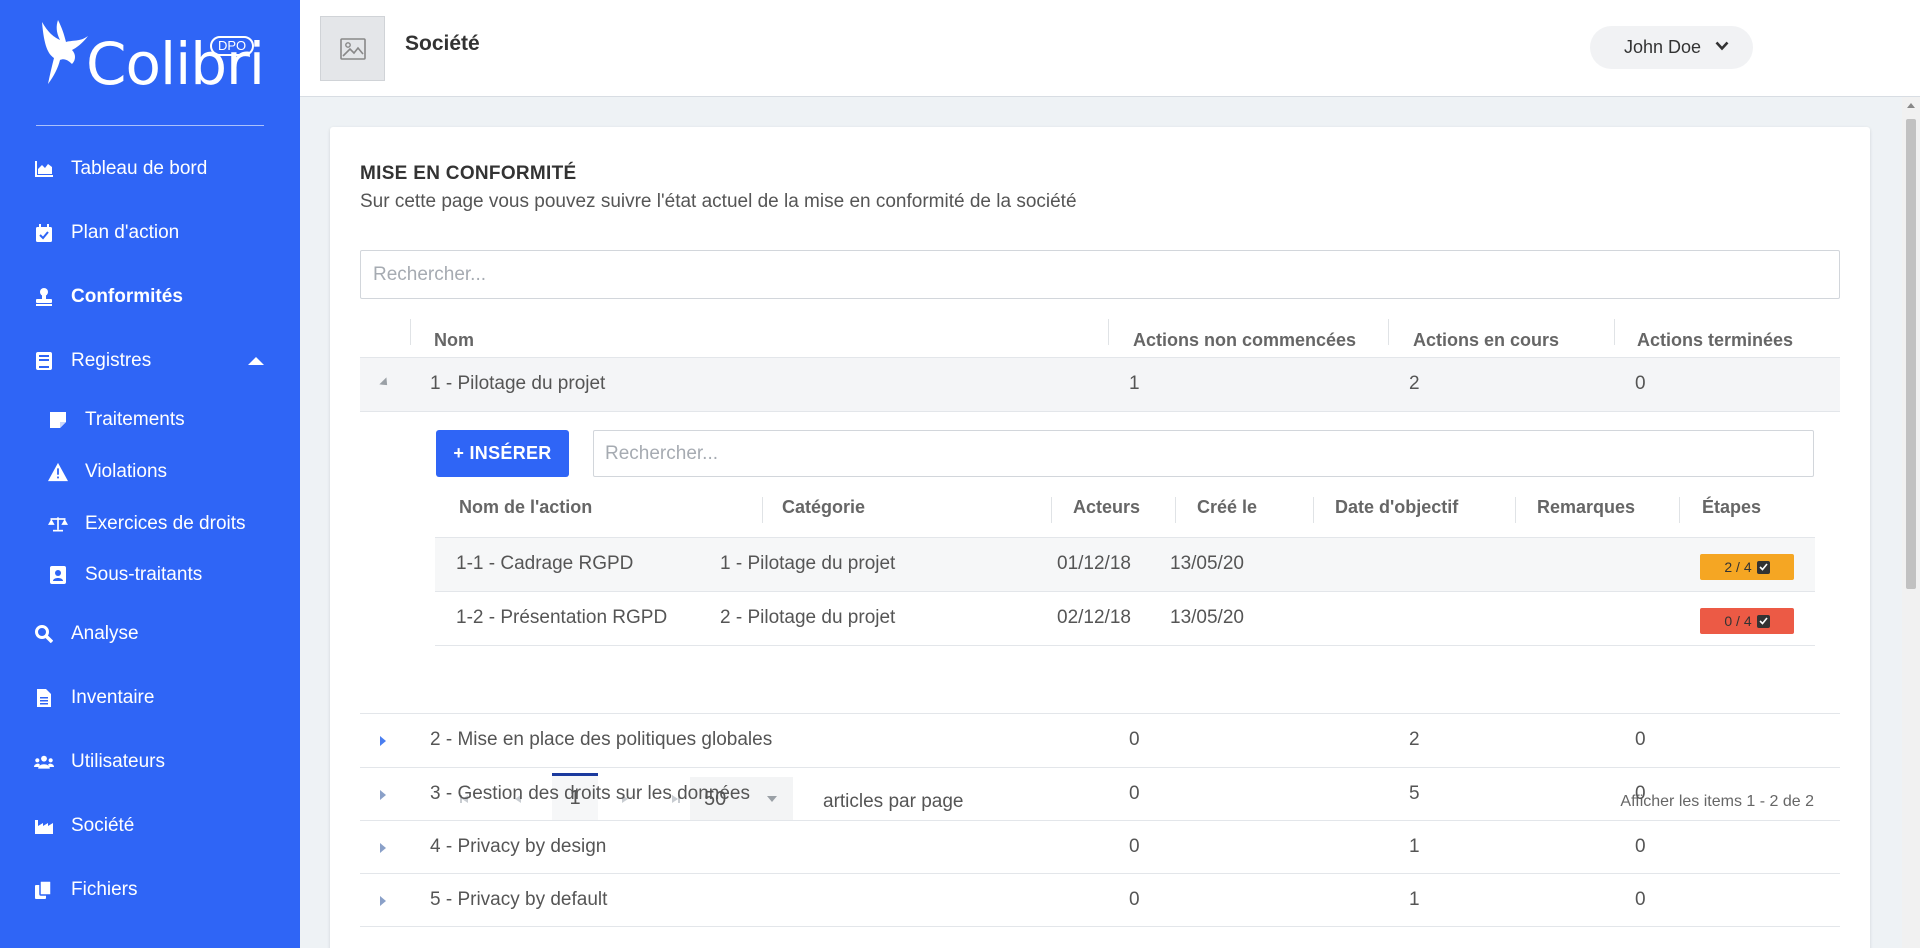 Image resolution: width=1920 pixels, height=948 pixels. What do you see at coordinates (150, 698) in the screenshot?
I see `sidebar-item-inventaire: Inventaire` at bounding box center [150, 698].